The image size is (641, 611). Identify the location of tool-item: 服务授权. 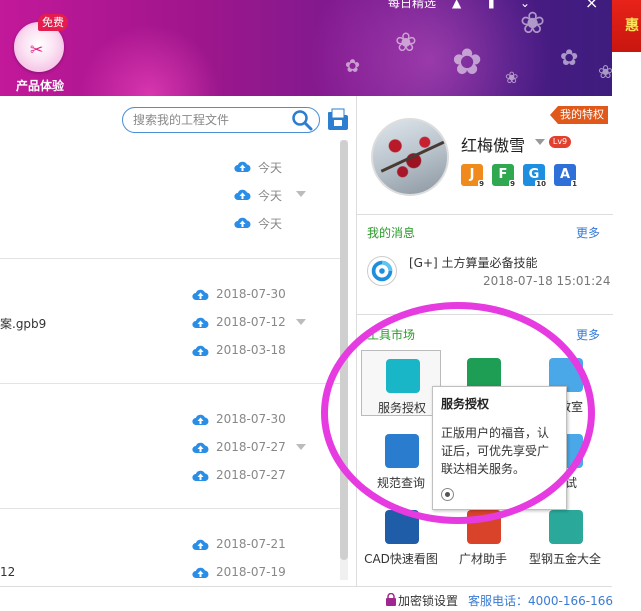
(401, 383).